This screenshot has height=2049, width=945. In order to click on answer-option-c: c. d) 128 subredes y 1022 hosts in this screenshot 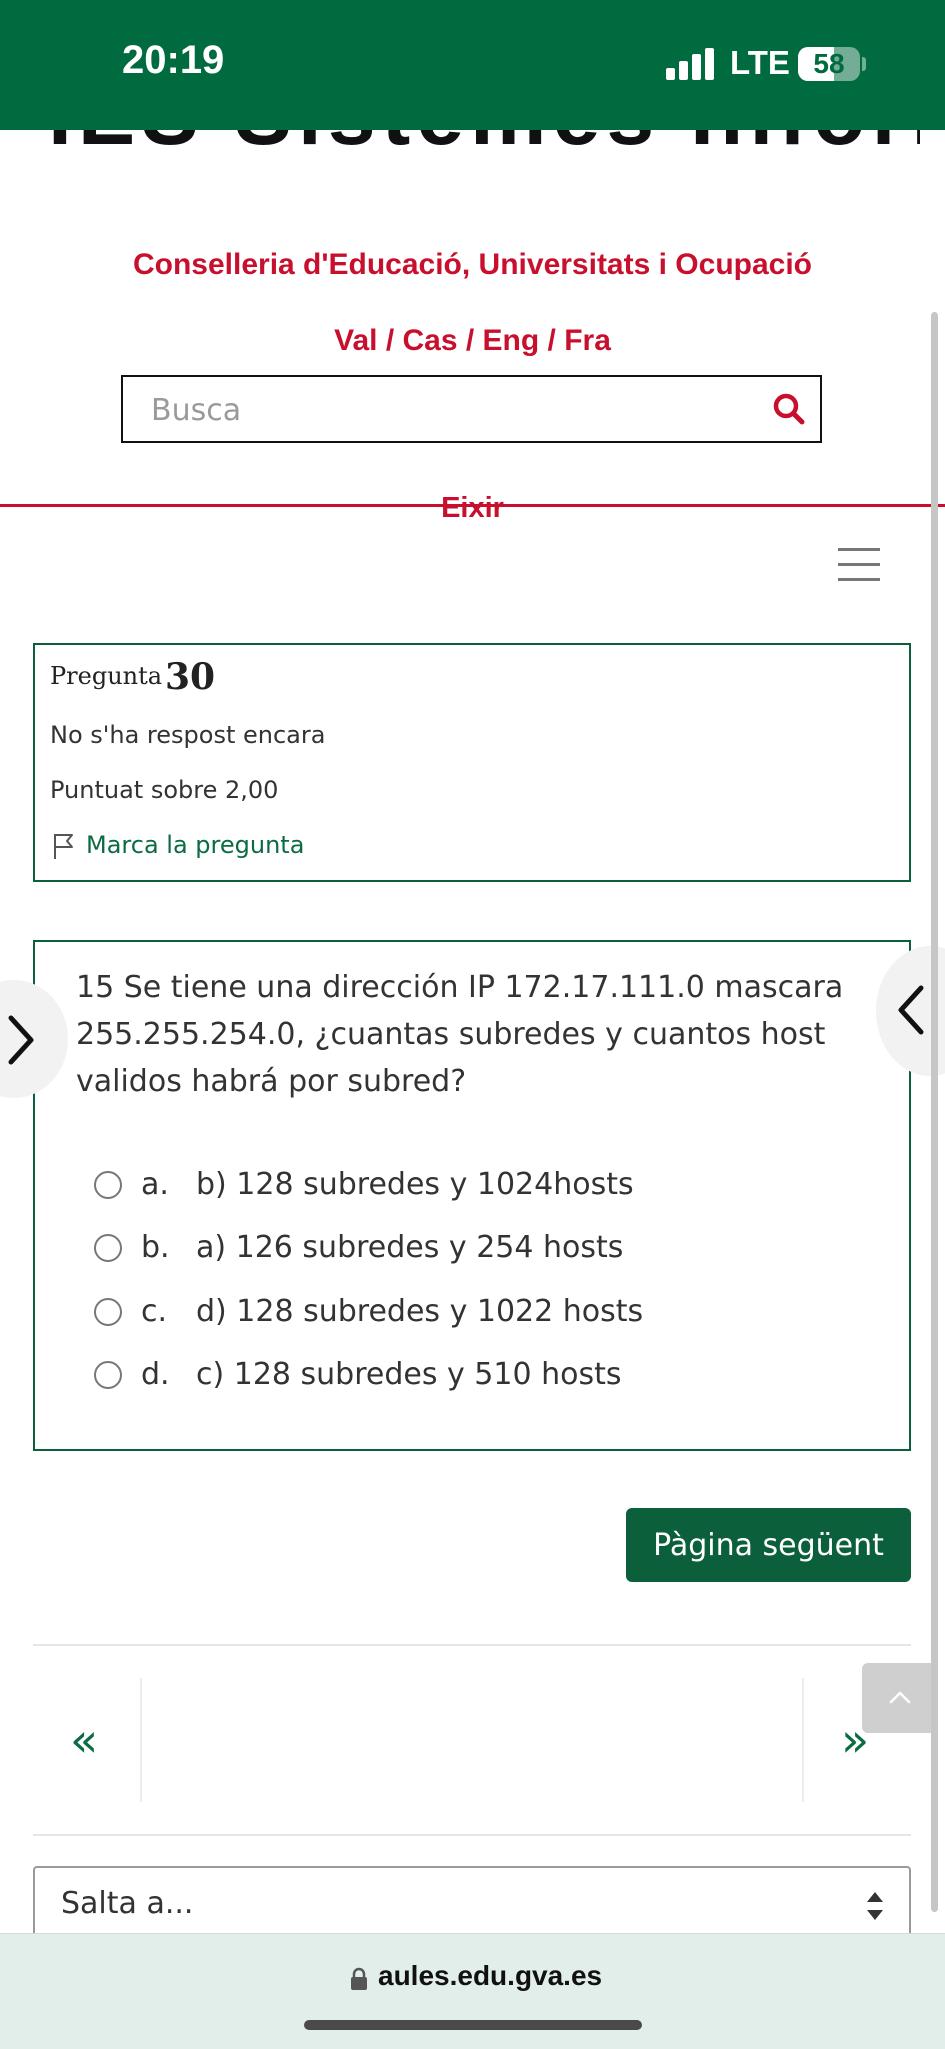, I will do `click(482, 1315)`.